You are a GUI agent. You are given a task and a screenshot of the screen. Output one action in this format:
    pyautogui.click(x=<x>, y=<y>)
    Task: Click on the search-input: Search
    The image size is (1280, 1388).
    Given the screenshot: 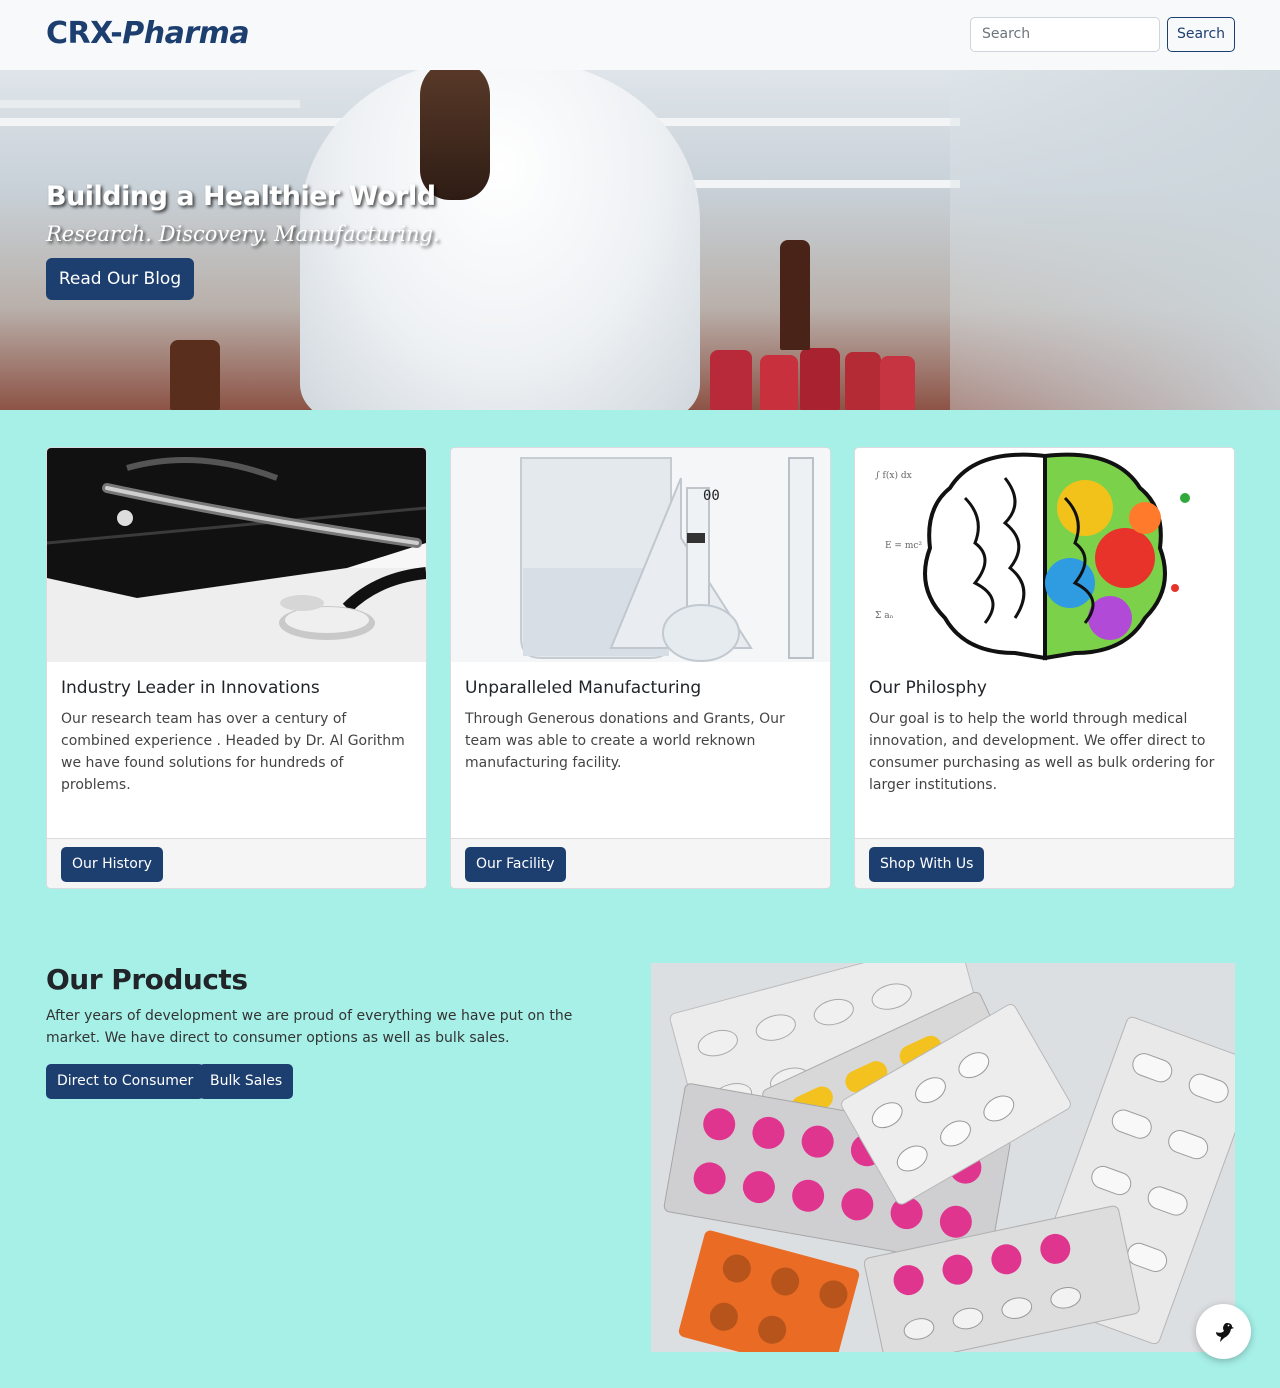 What is the action you would take?
    pyautogui.click(x=1065, y=34)
    